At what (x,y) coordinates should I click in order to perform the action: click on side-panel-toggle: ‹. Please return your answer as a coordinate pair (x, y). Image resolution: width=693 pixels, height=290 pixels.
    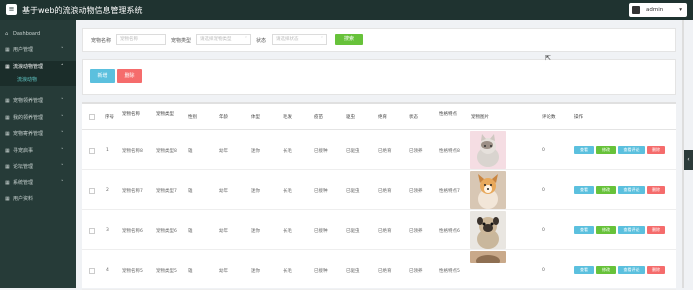
    Looking at the image, I should click on (688, 160).